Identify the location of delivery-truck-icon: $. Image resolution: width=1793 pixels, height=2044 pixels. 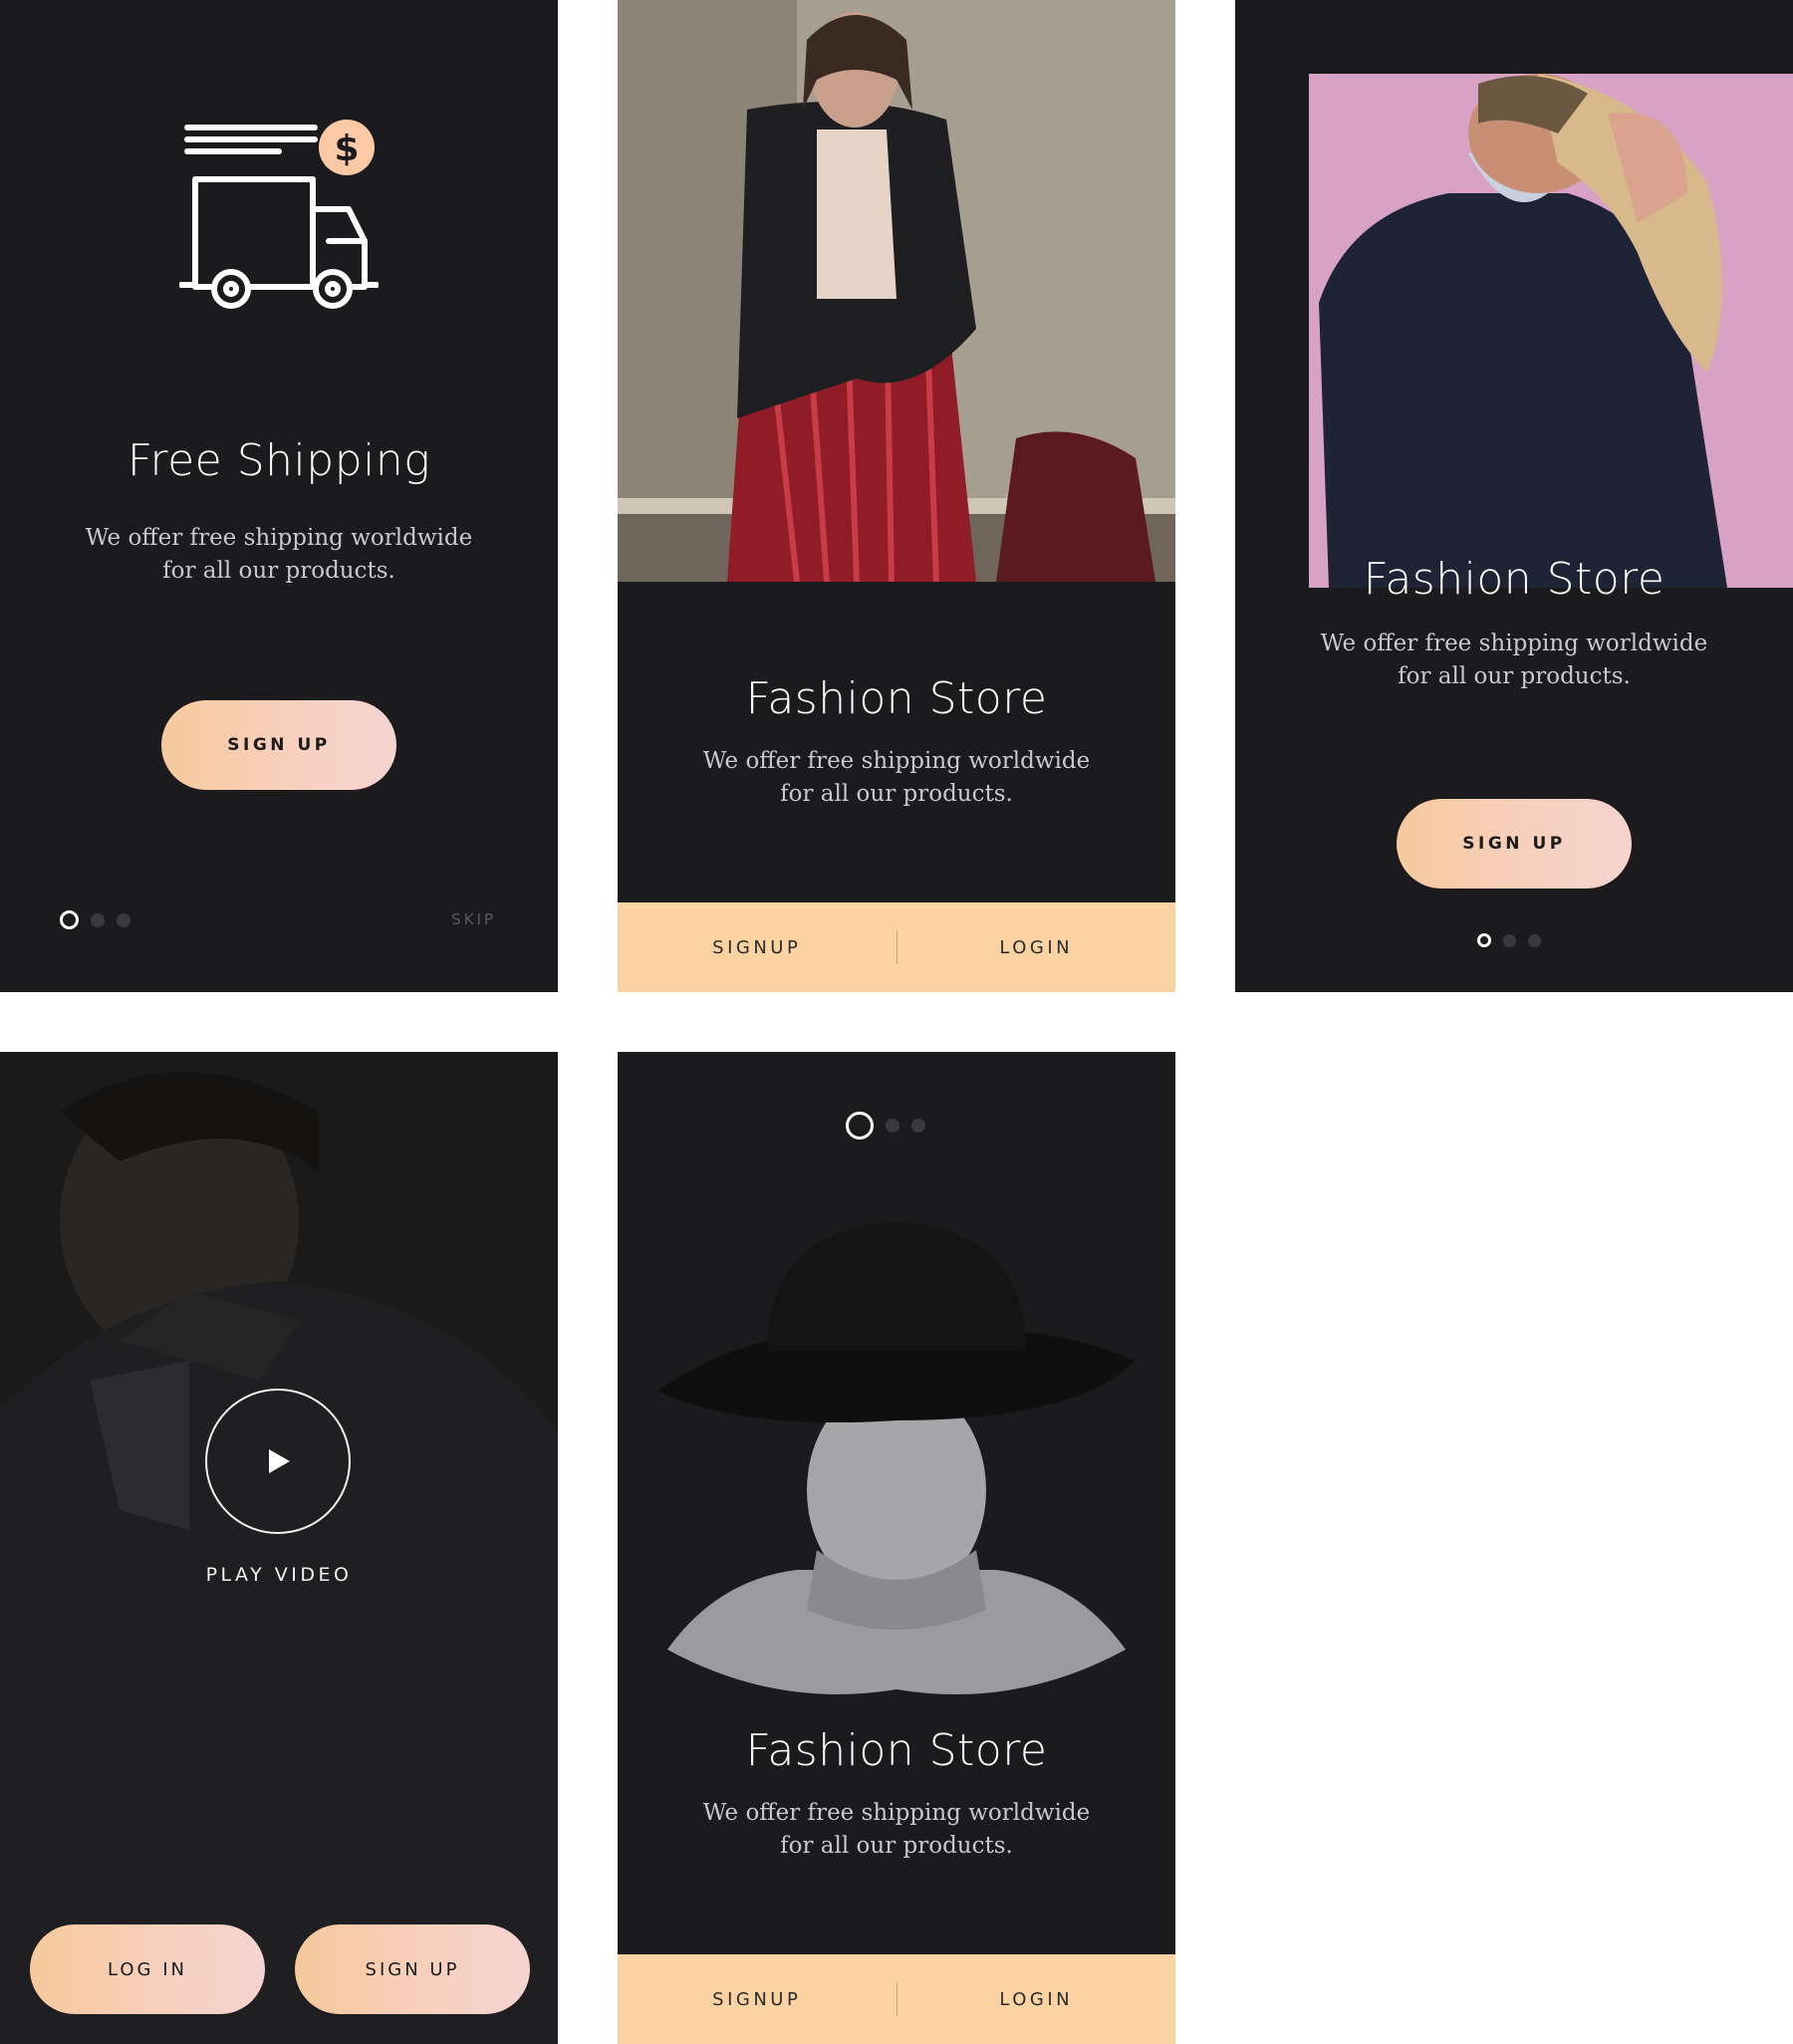
(279, 218).